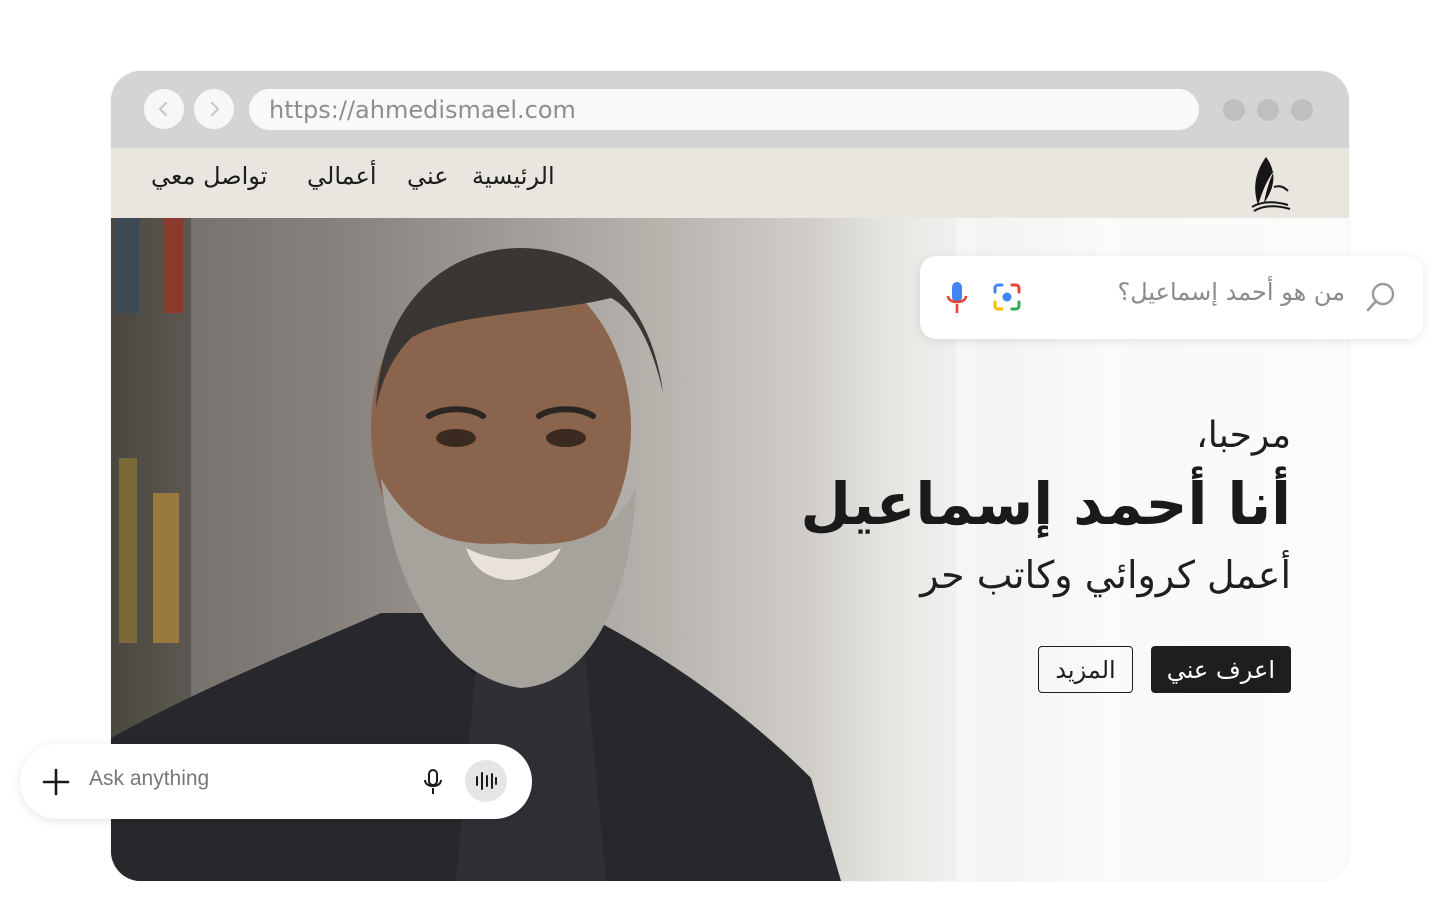  What do you see at coordinates (1220, 669) in the screenshot?
I see `about-me-button: اعرف عني` at bounding box center [1220, 669].